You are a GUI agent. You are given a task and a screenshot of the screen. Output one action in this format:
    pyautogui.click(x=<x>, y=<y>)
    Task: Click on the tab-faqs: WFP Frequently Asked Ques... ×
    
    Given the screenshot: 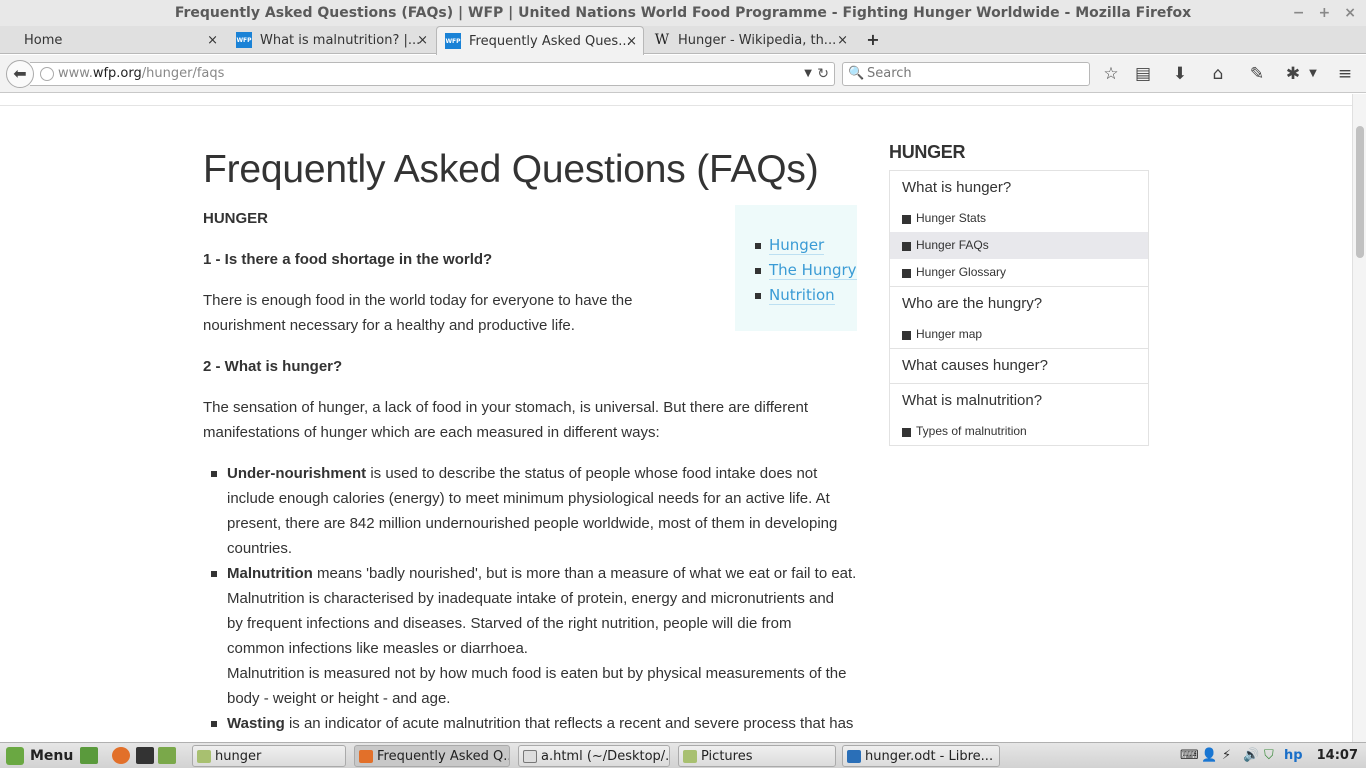 What is the action you would take?
    pyautogui.click(x=540, y=40)
    